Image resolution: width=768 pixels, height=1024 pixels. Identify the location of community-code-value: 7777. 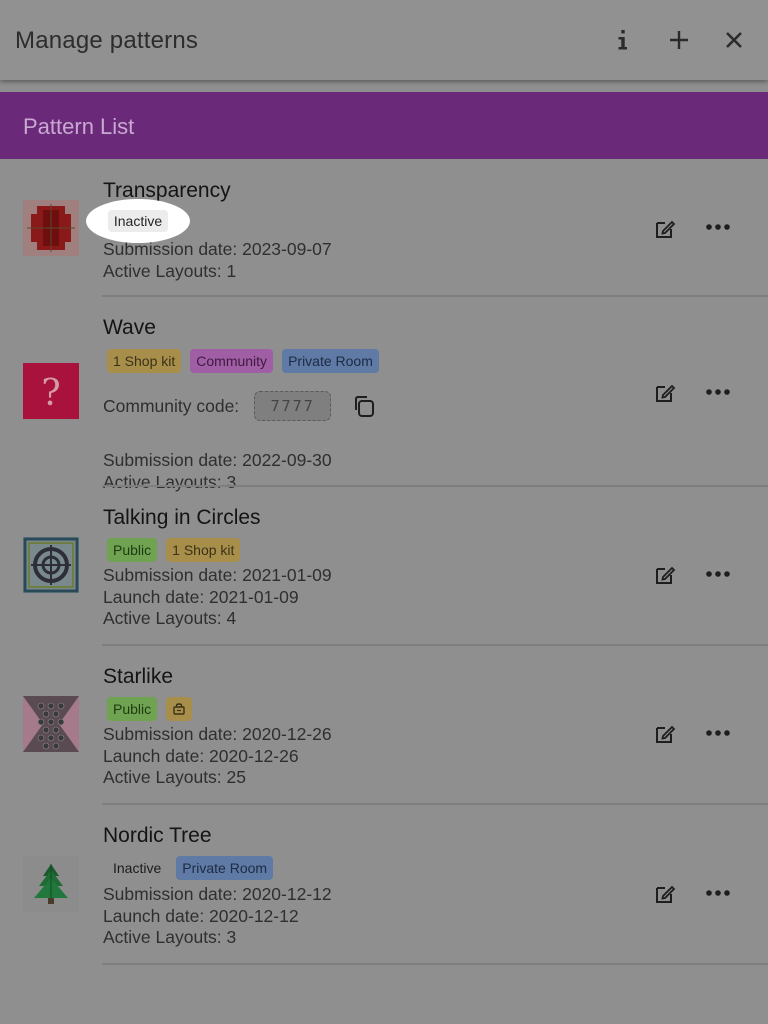
(293, 406).